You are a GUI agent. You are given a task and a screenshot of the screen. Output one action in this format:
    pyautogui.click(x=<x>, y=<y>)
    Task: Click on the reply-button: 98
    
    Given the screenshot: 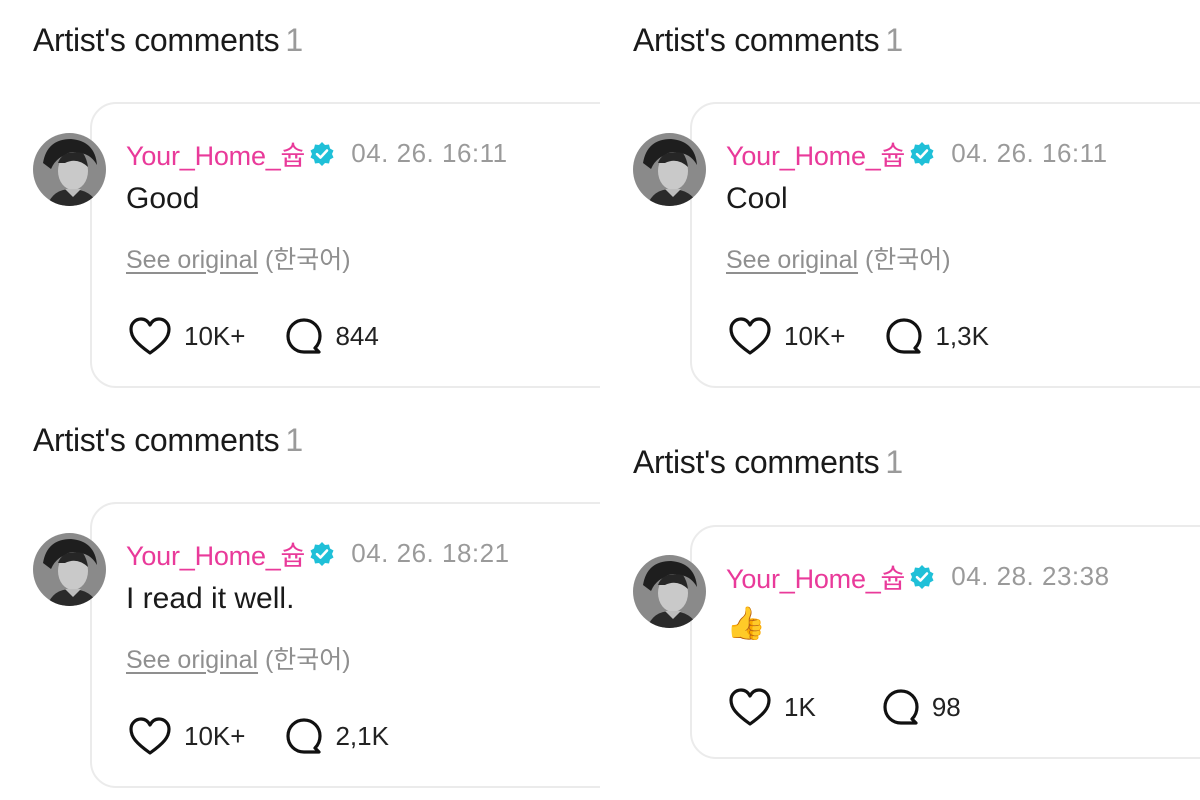 What is the action you would take?
    pyautogui.click(x=921, y=707)
    